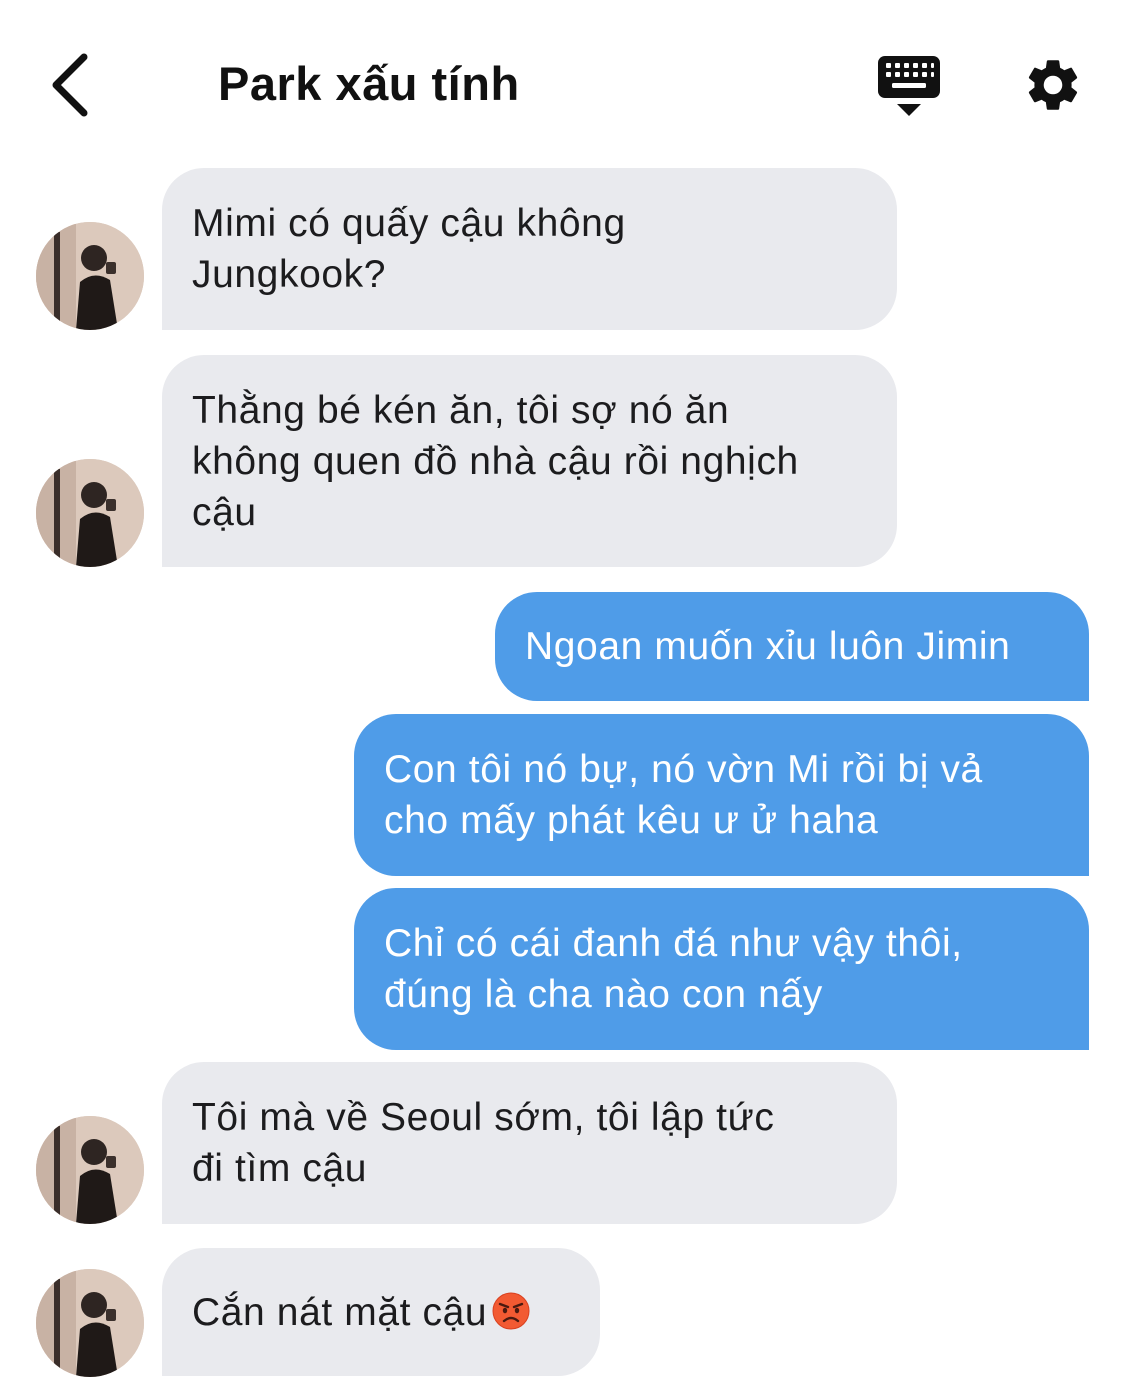 The height and width of the screenshot is (1387, 1125). Describe the element at coordinates (224, 512) in the screenshot. I see `message-text-line: cậu` at that location.